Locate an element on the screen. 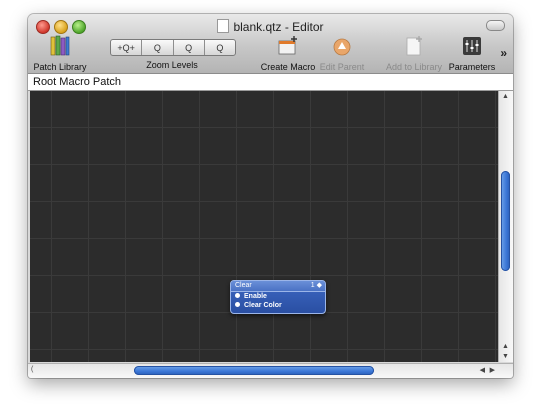  scroll-left-arrow-icon: ◀ is located at coordinates (482, 370).